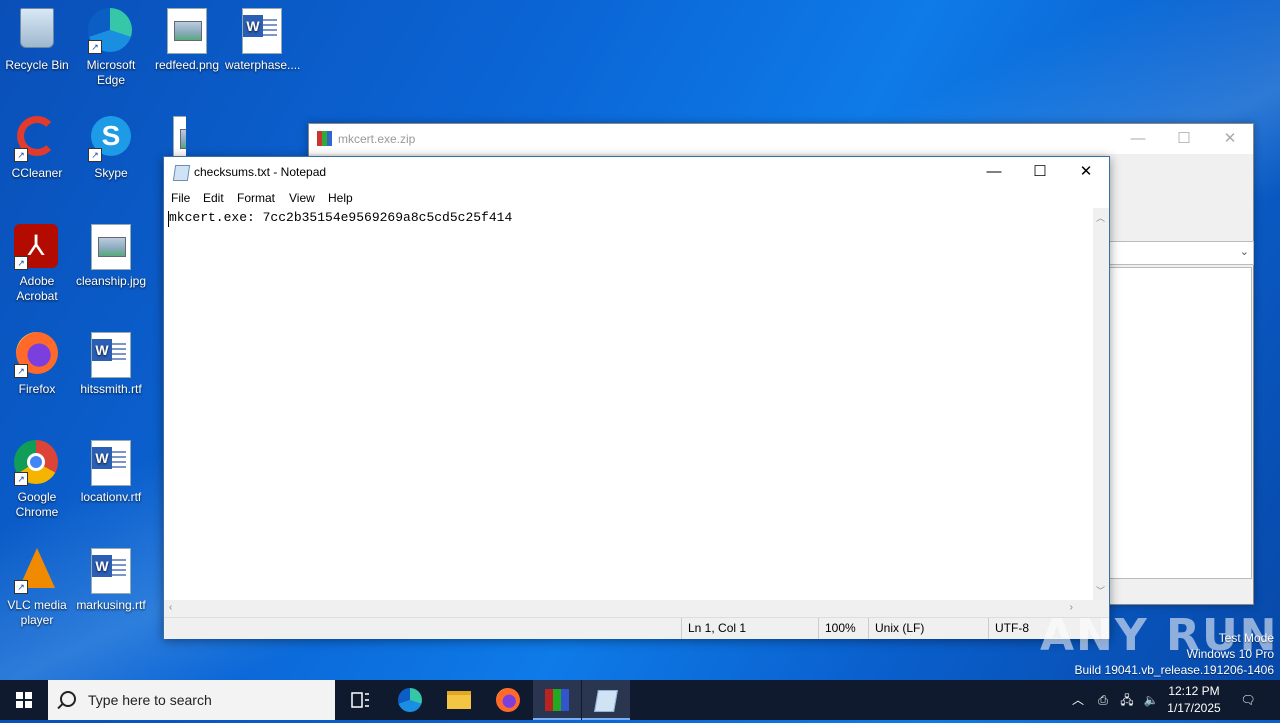  What do you see at coordinates (1246, 638) in the screenshot?
I see `test-mode-line: Test Mode` at bounding box center [1246, 638].